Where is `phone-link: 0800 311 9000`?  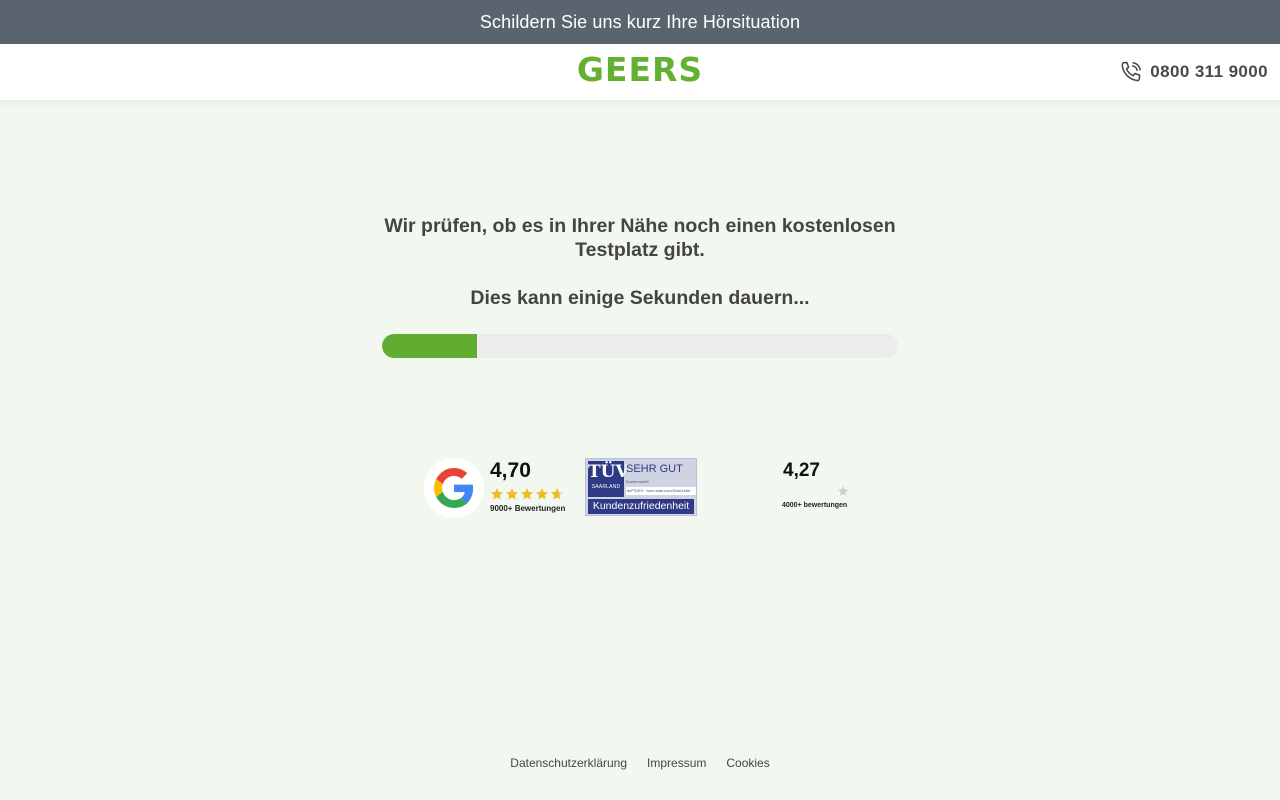
phone-link: 0800 311 9000 is located at coordinates (1193, 72).